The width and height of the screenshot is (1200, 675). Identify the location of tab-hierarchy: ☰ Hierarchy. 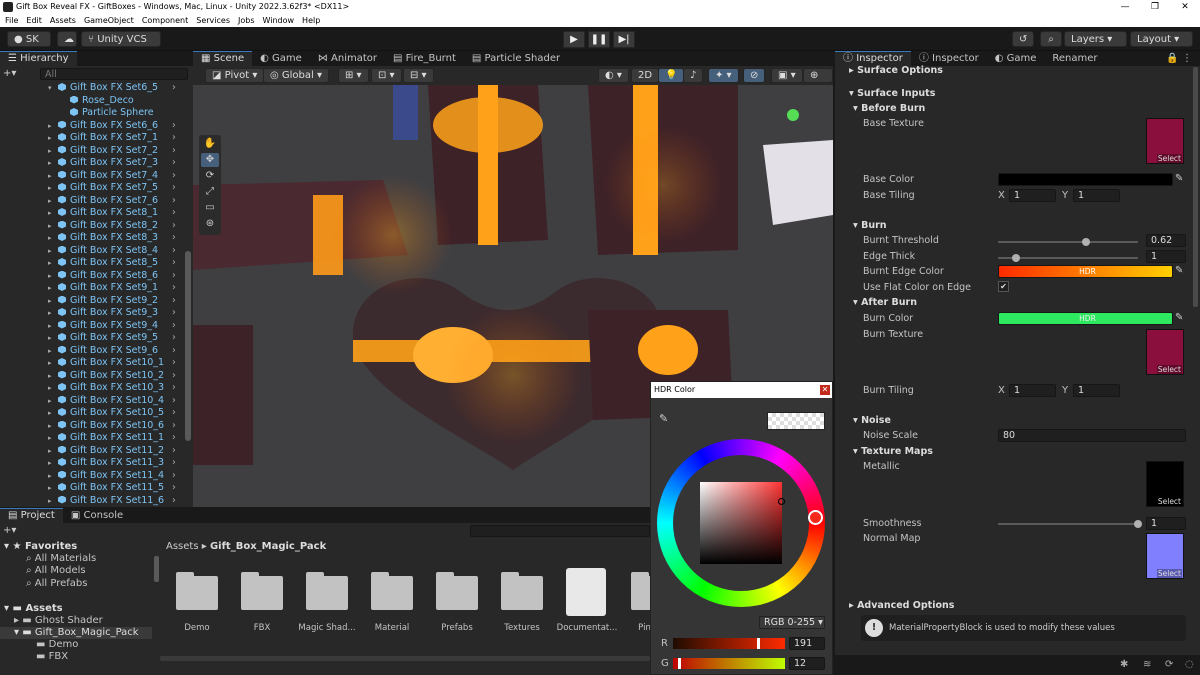
(38, 58).